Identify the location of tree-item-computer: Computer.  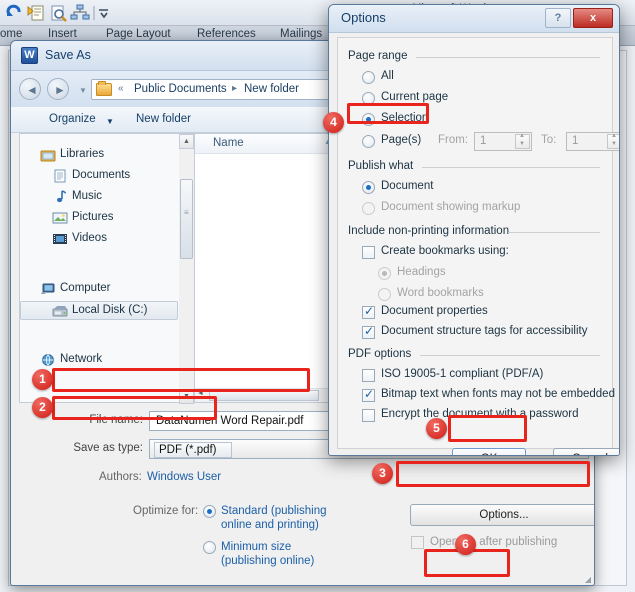
(99, 289).